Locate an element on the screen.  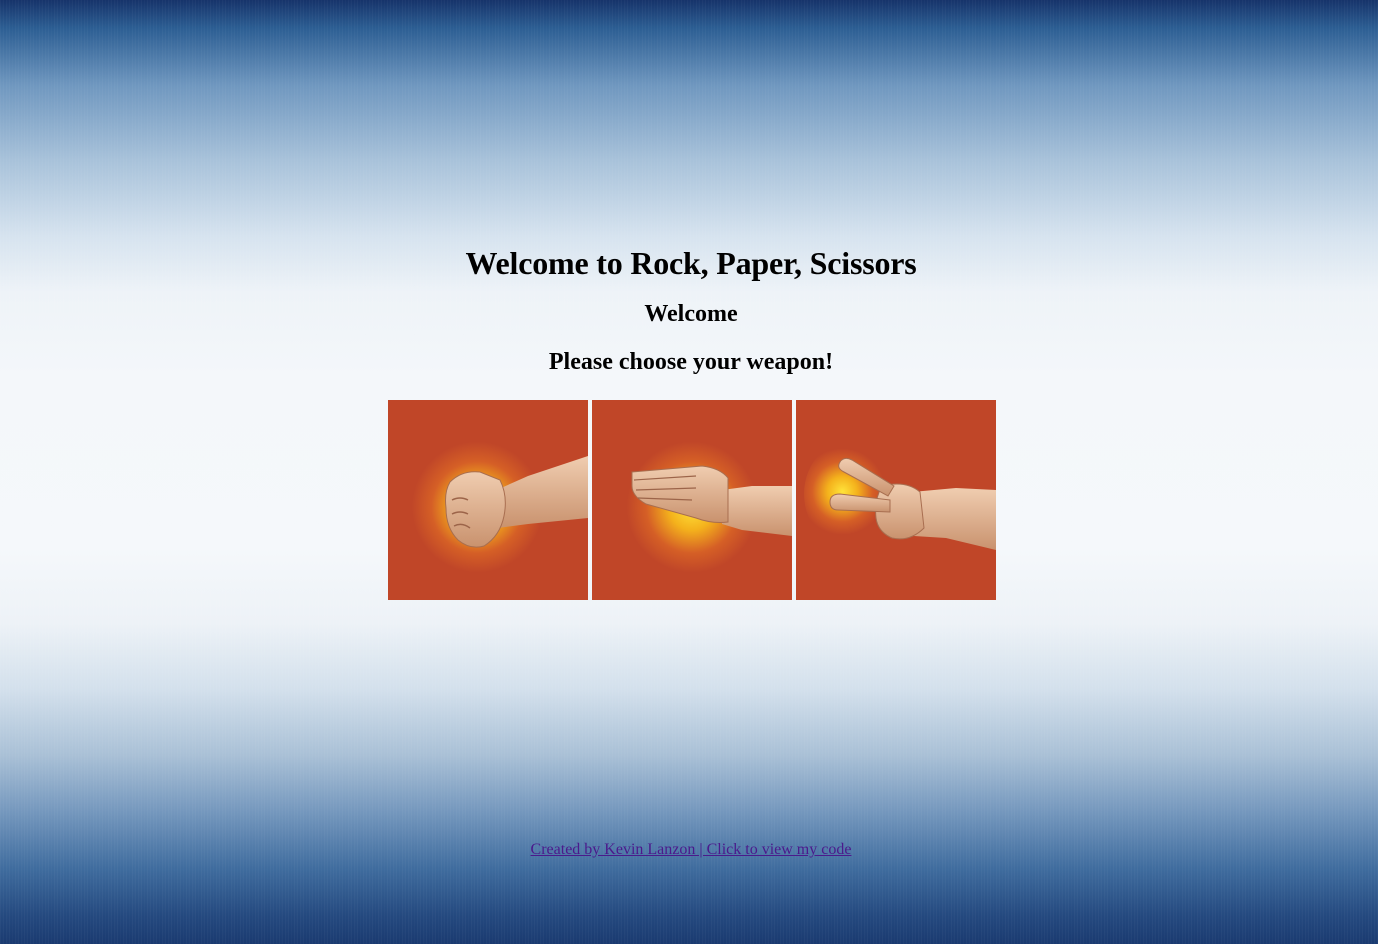
scissors-button is located at coordinates (896, 500).